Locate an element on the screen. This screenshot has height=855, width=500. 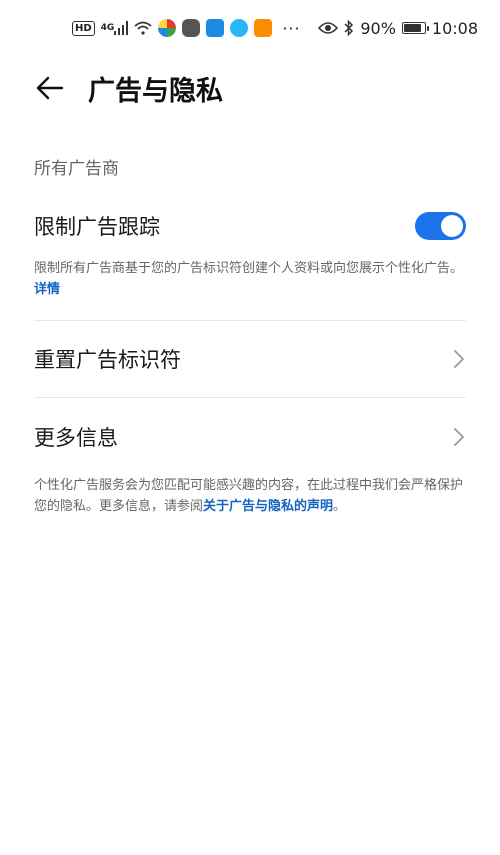
details-link: 详情 is located at coordinates (47, 289).